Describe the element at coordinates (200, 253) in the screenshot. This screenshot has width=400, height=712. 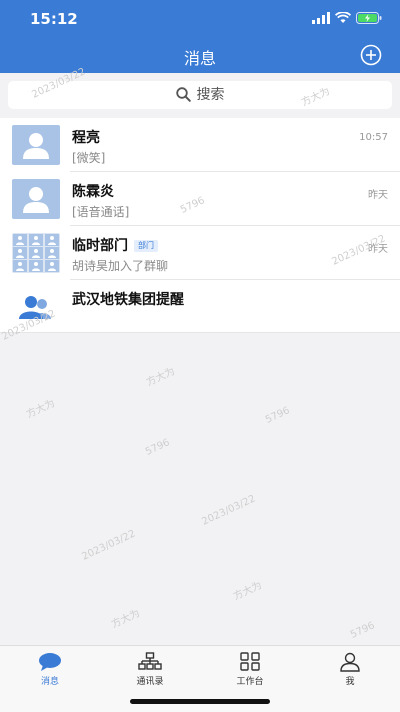
I see `conversation-item: 临时部门 部门 胡诗昊加入了群聊 昨天` at that location.